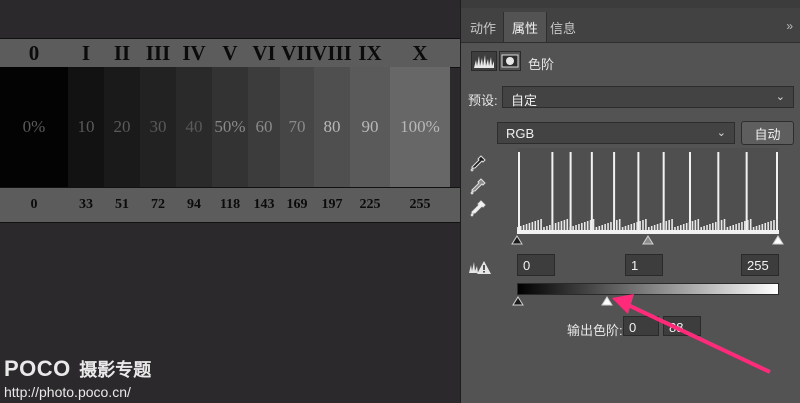 Image resolution: width=800 pixels, height=403 pixels. What do you see at coordinates (122, 205) in the screenshot?
I see `value-label: 51` at bounding box center [122, 205].